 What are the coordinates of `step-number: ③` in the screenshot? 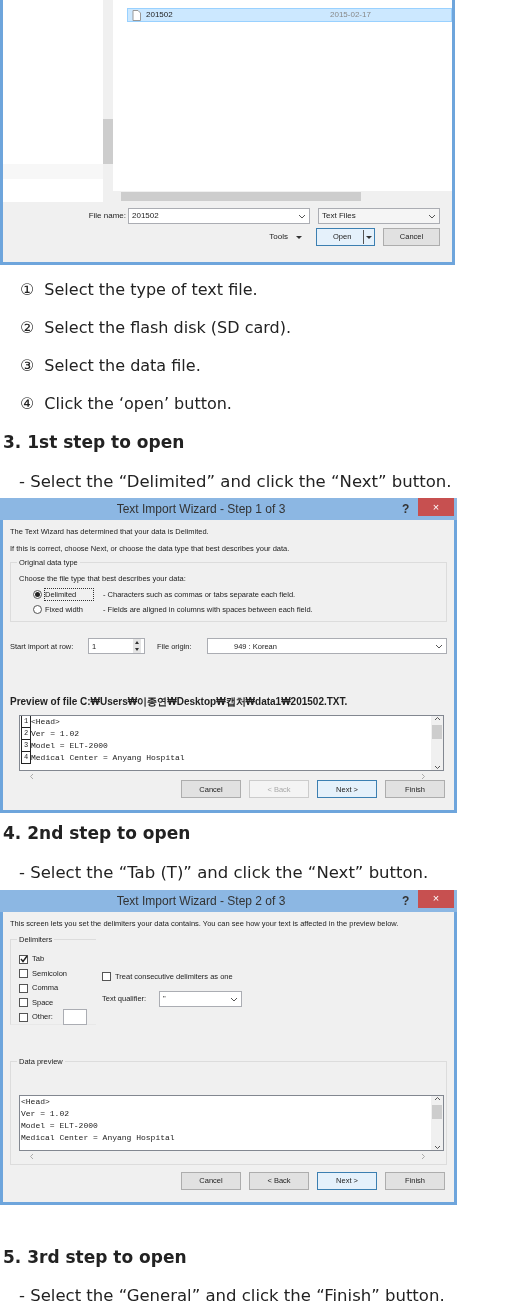 It's located at (27, 366).